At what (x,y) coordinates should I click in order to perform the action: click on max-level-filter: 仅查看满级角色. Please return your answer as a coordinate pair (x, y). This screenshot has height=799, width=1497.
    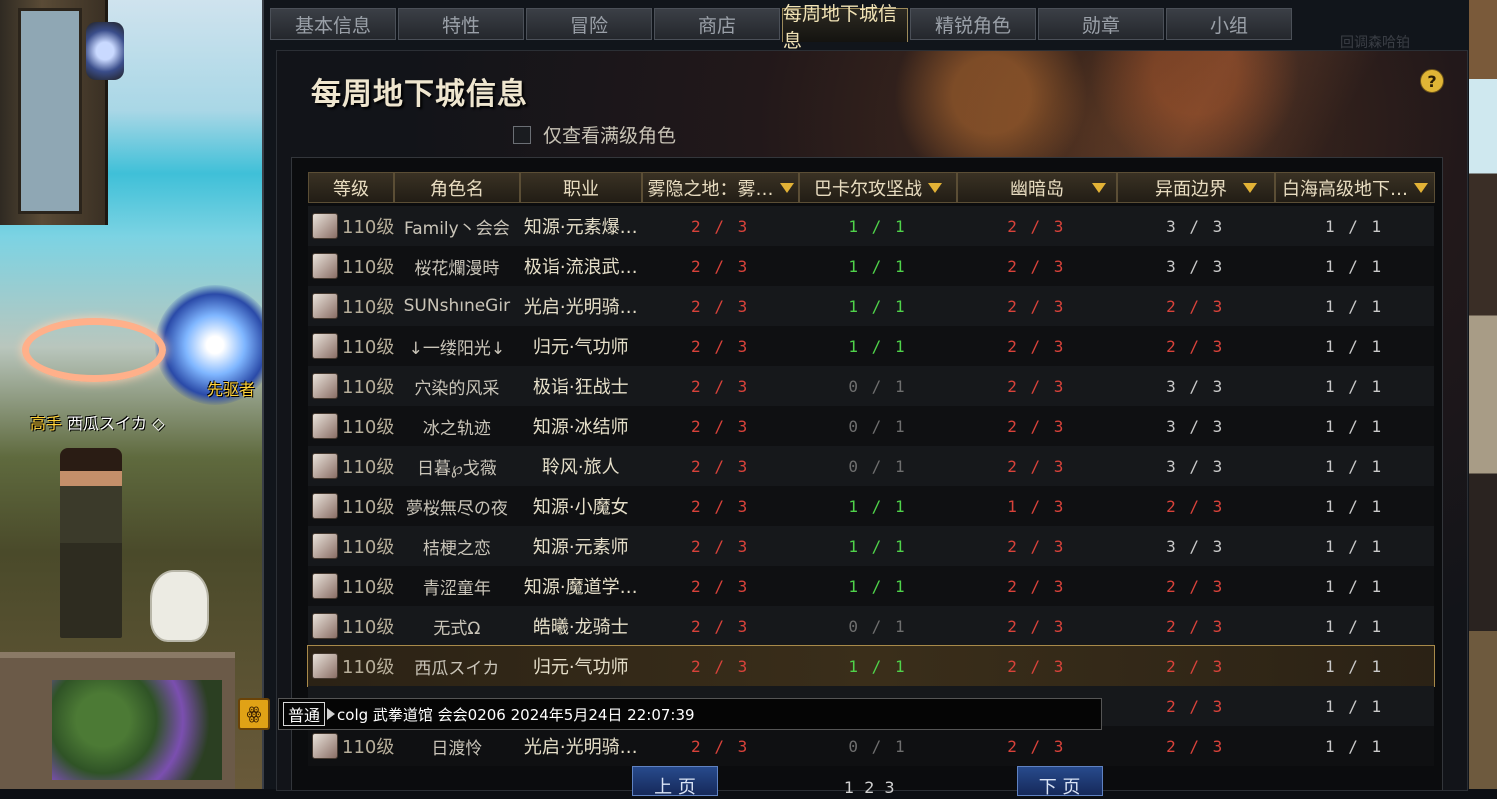
    Looking at the image, I should click on (594, 134).